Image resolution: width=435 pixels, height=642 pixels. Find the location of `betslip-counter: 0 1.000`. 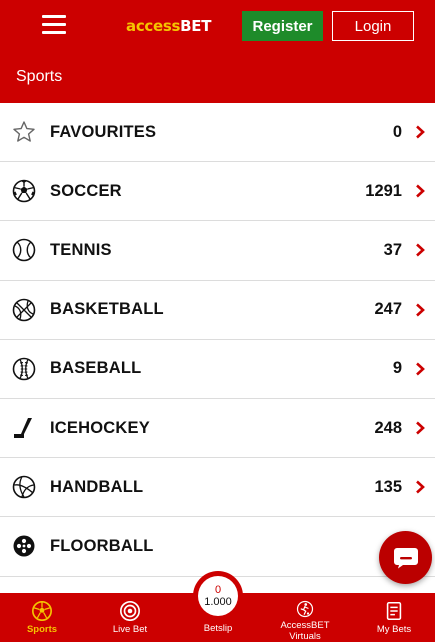

betslip-counter: 0 1.000 is located at coordinates (218, 596).